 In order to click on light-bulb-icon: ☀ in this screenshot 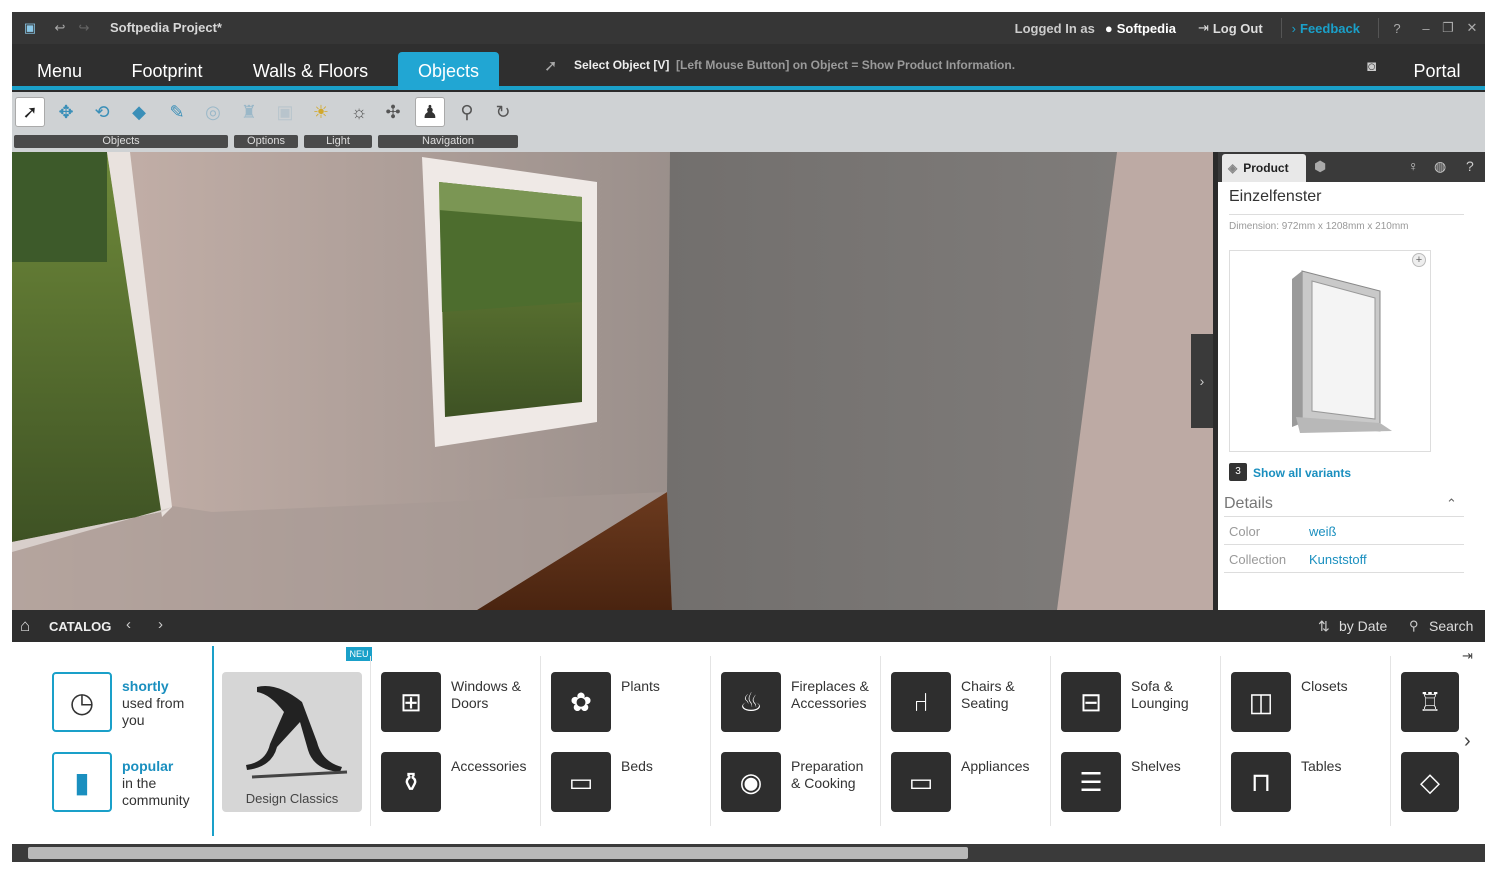, I will do `click(321, 112)`.